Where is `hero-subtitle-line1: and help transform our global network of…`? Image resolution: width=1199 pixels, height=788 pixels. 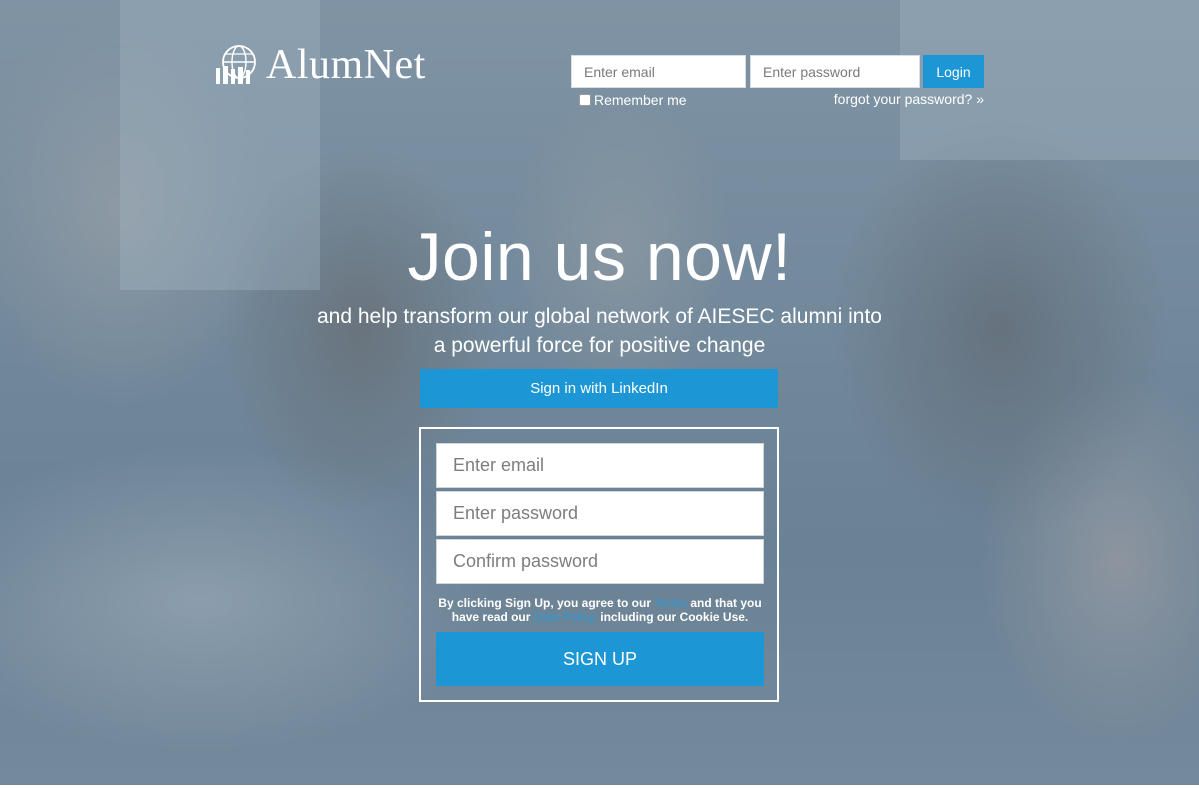
hero-subtitle-line1: and help transform our global network of… is located at coordinates (599, 316).